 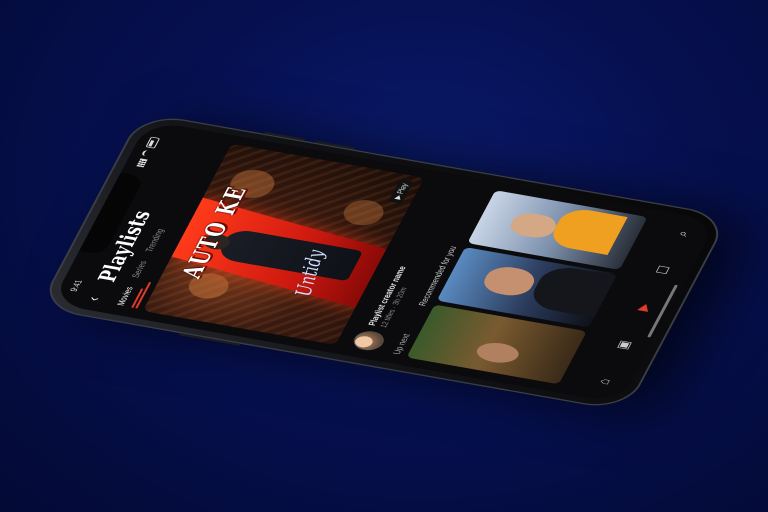 I want to click on back-arrow-icon: ‹, so click(x=95, y=299).